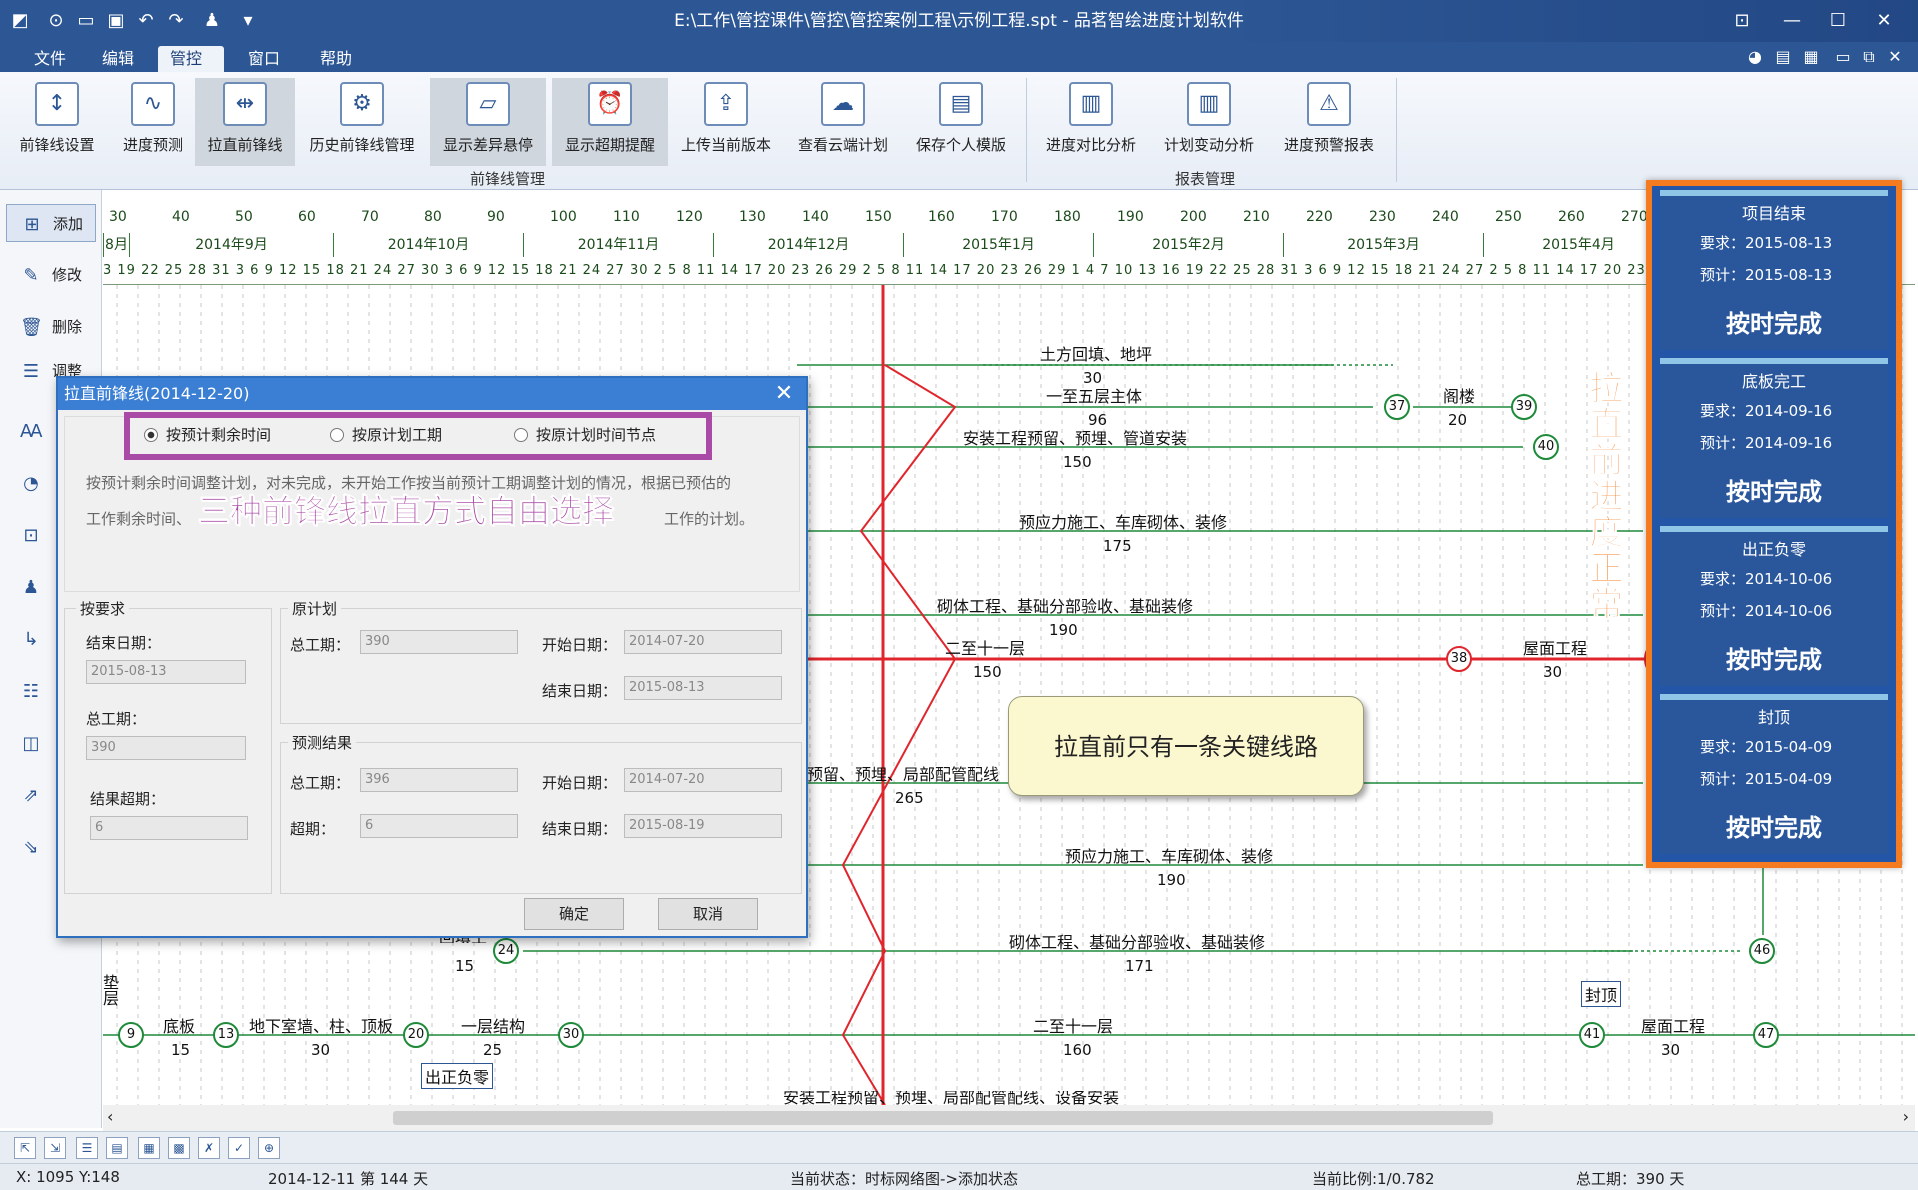 This screenshot has width=1918, height=1190. Describe the element at coordinates (1205, 179) in the screenshot. I see `group-label-report: 报表管理` at that location.